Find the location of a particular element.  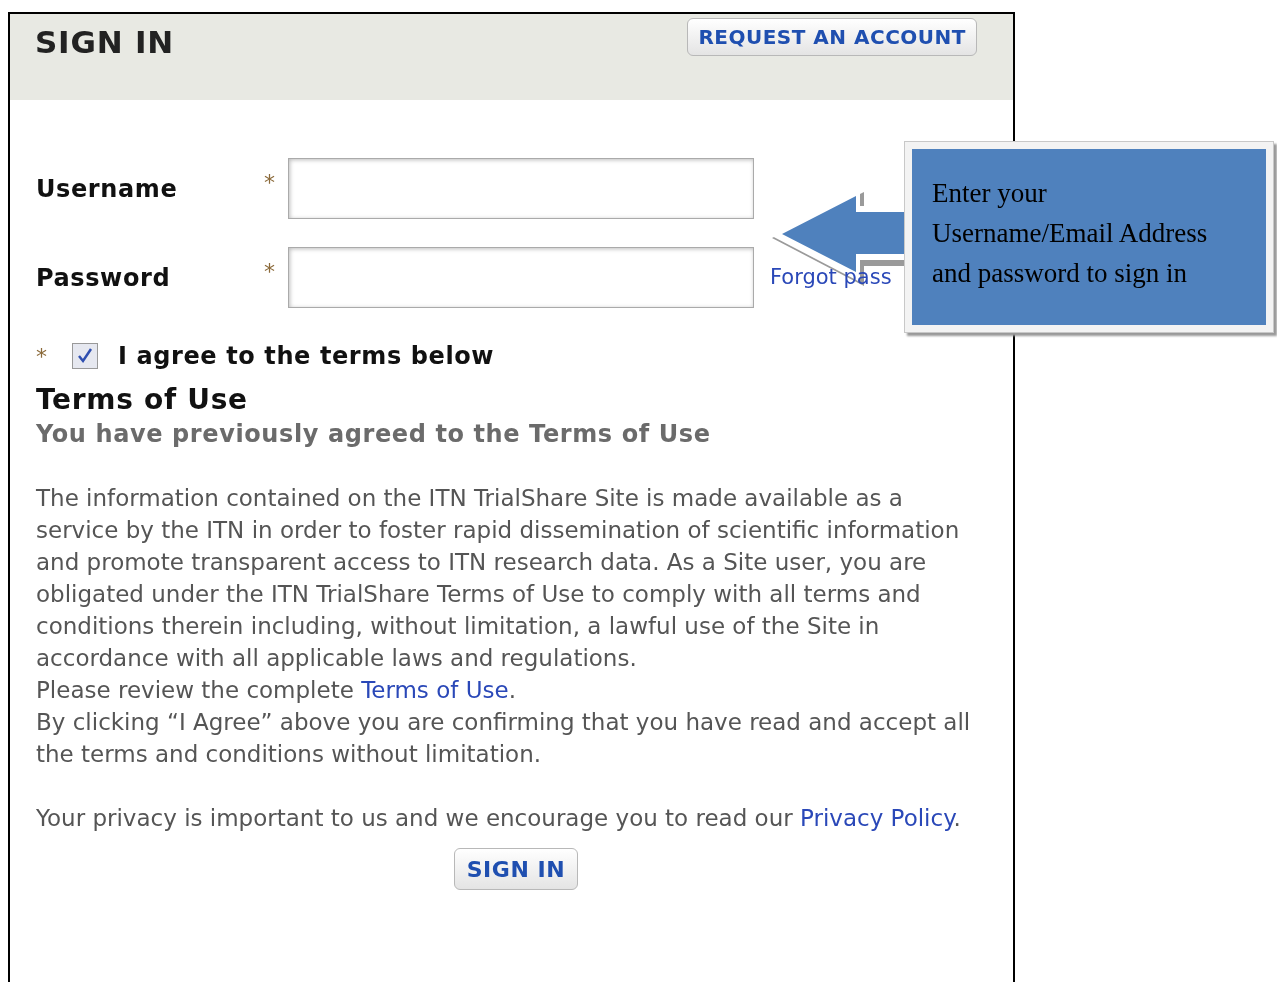

request-account-button: REQUEST AN ACCOUNT is located at coordinates (832, 37).